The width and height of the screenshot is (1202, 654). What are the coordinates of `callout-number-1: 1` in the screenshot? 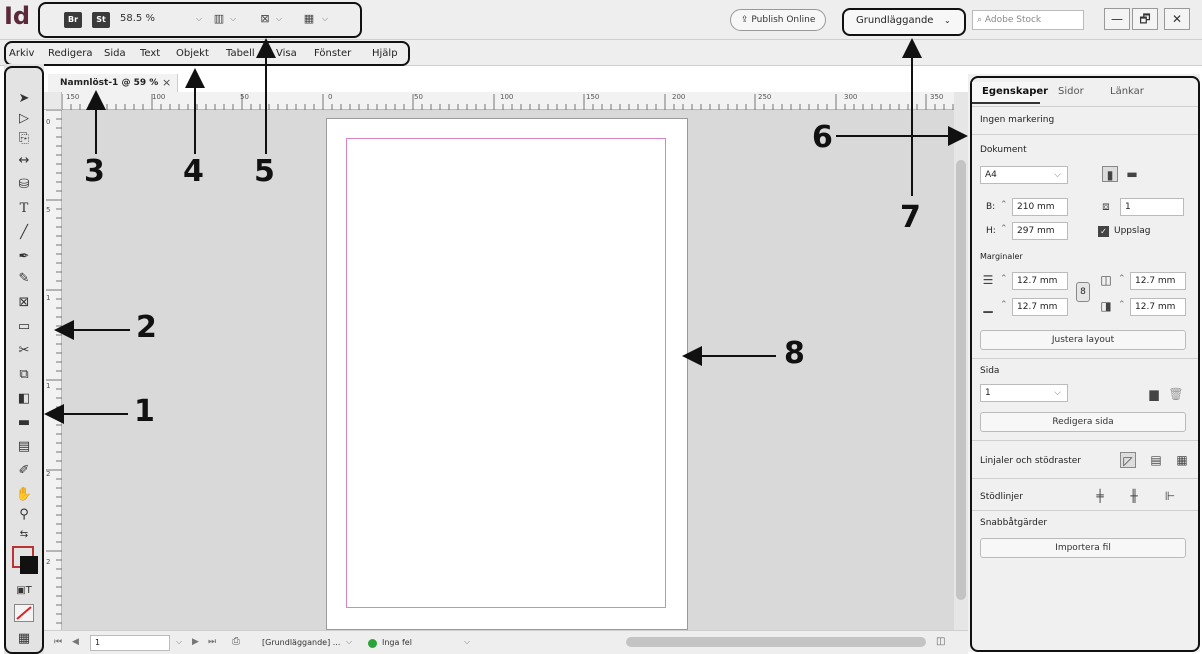 It's located at (144, 411).